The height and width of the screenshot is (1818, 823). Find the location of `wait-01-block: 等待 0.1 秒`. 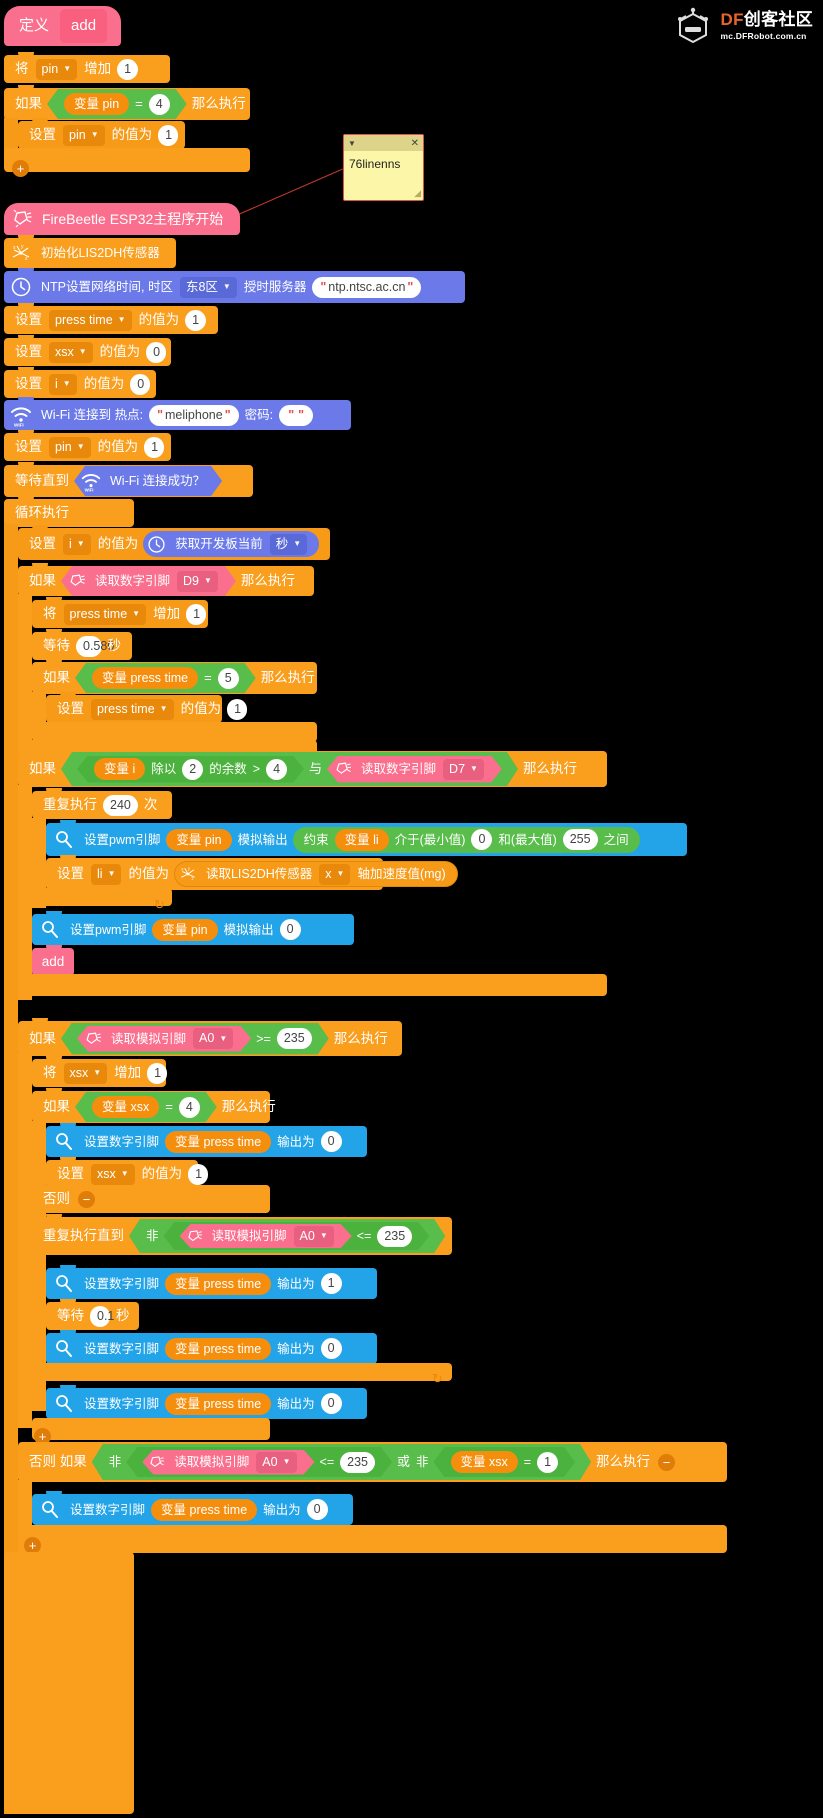

wait-01-block: 等待 0.1 秒 is located at coordinates (92, 1314).